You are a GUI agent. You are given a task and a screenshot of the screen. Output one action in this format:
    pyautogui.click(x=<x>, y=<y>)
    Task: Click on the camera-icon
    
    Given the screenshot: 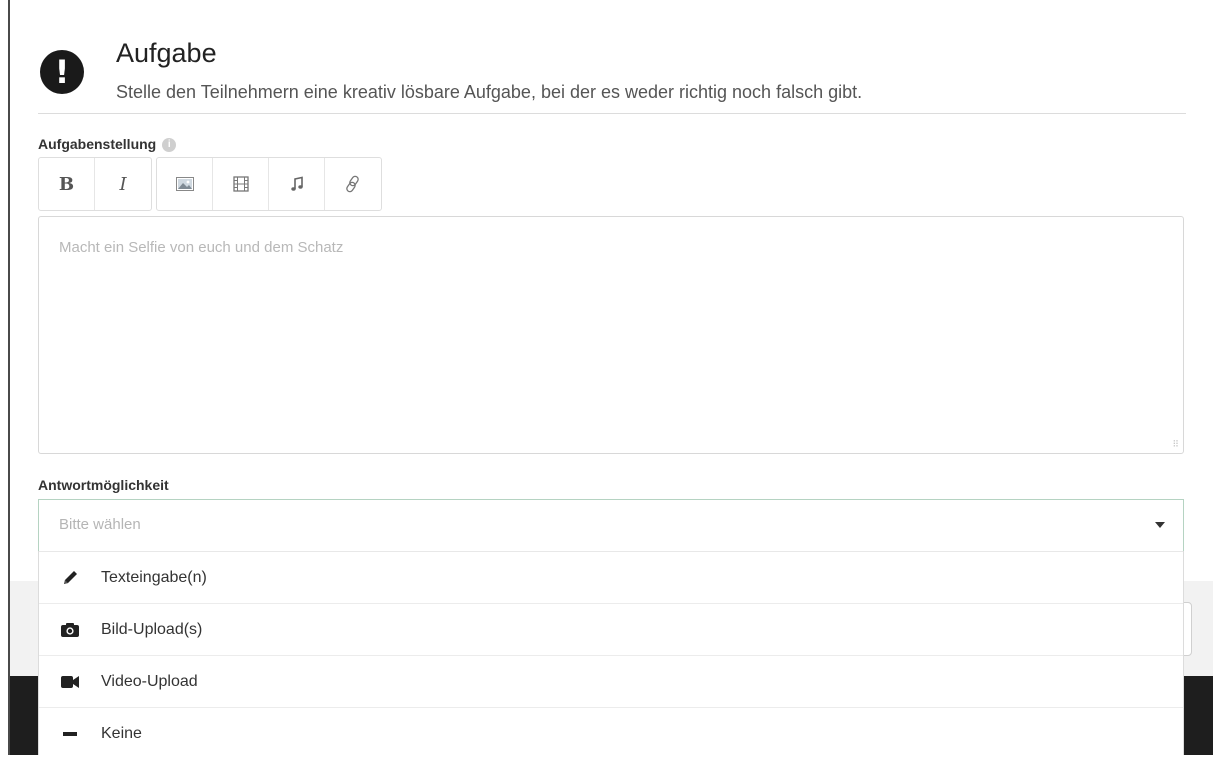 What is the action you would take?
    pyautogui.click(x=70, y=630)
    